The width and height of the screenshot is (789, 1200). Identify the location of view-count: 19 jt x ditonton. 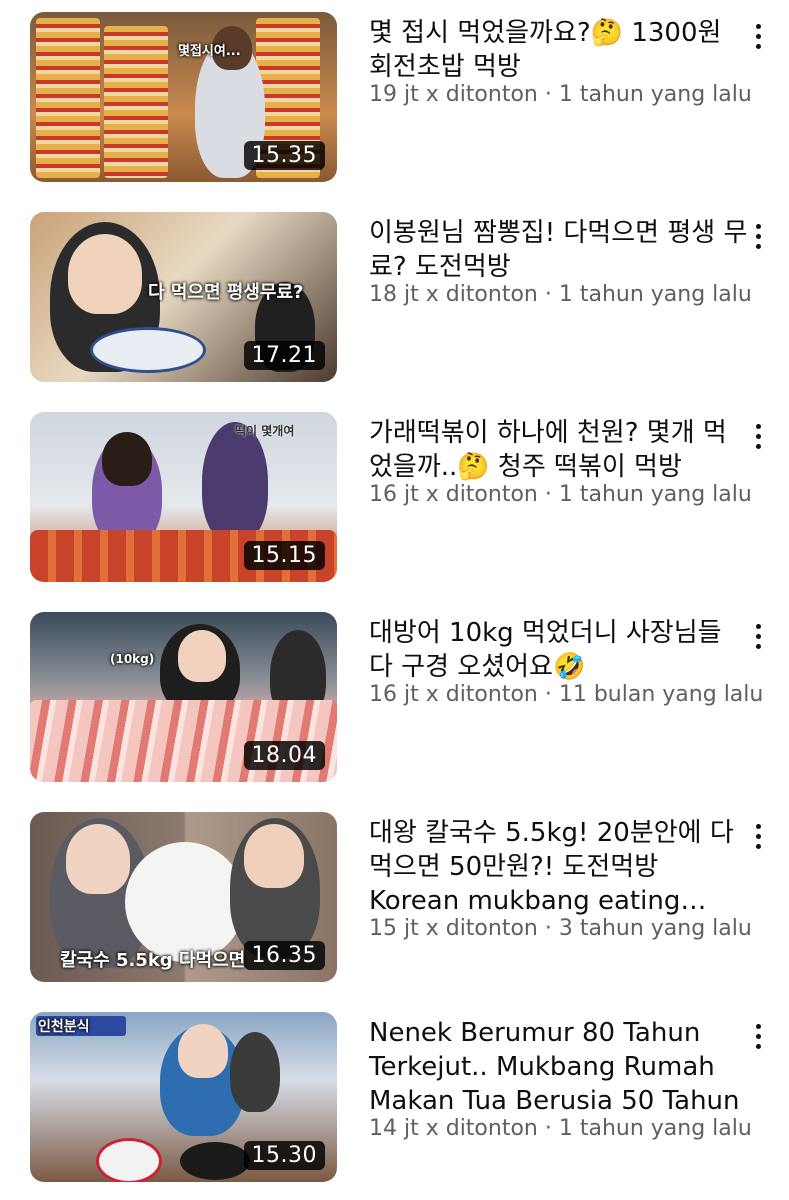
(453, 94).